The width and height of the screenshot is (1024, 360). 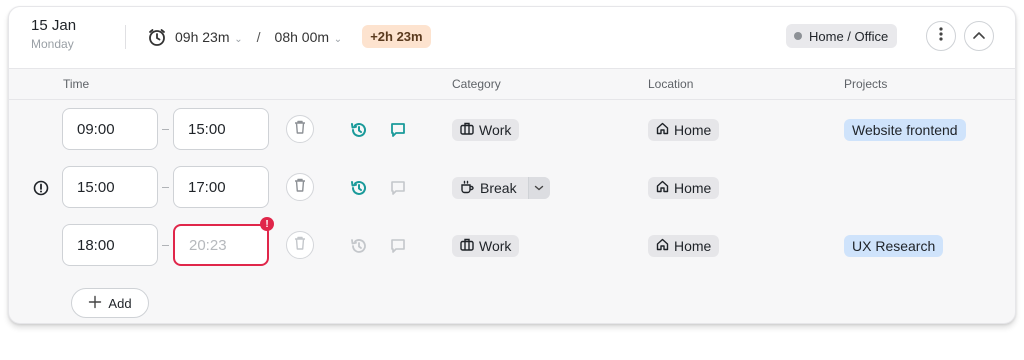 What do you see at coordinates (267, 224) in the screenshot?
I see `error-icon: !` at bounding box center [267, 224].